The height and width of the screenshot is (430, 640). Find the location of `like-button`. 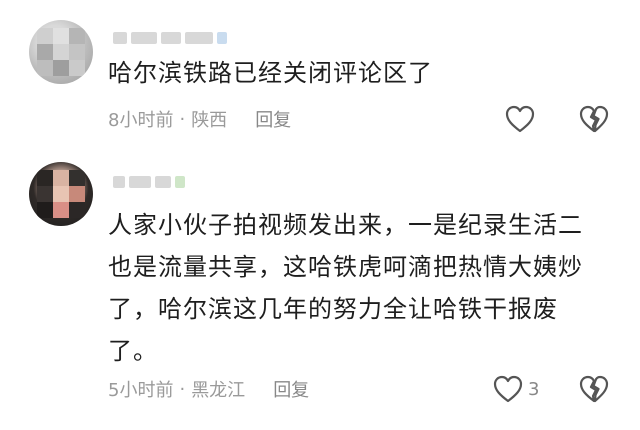

like-button is located at coordinates (522, 119).